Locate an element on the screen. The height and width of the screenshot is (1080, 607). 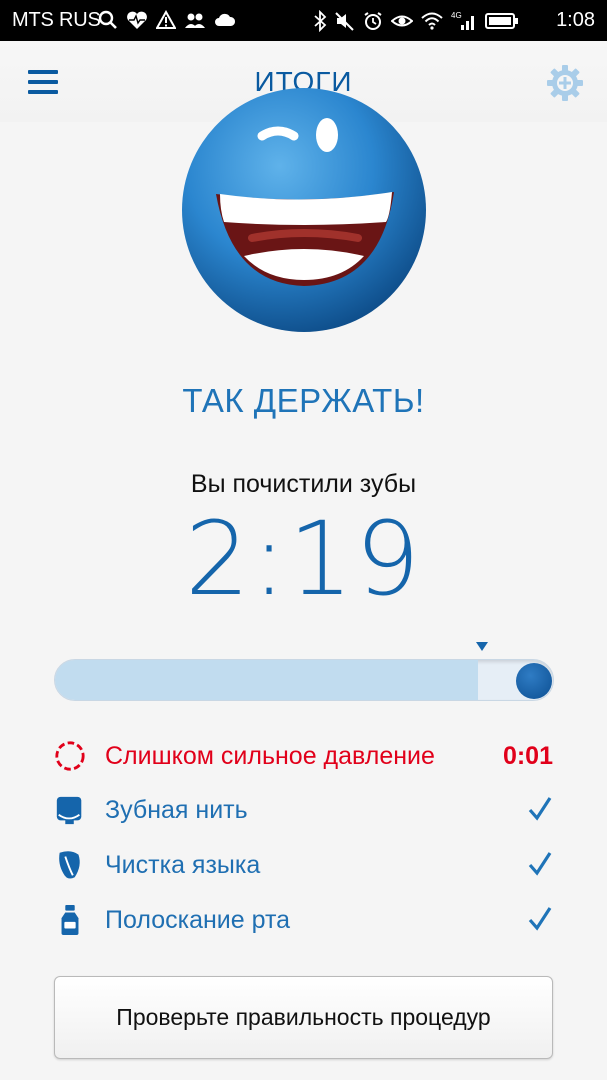
progress-fill is located at coordinates (267, 680).